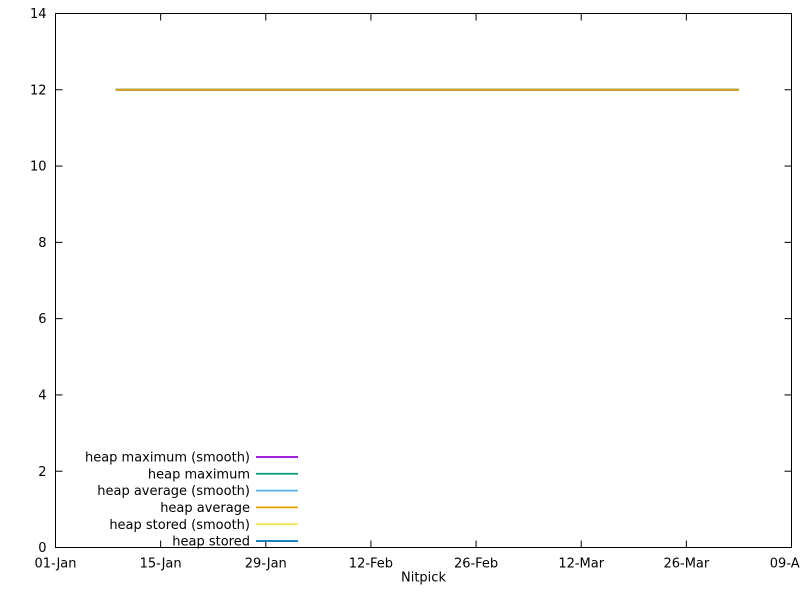 The height and width of the screenshot is (600, 800). I want to click on legend-label: heap maximum (smooth), so click(167, 458).